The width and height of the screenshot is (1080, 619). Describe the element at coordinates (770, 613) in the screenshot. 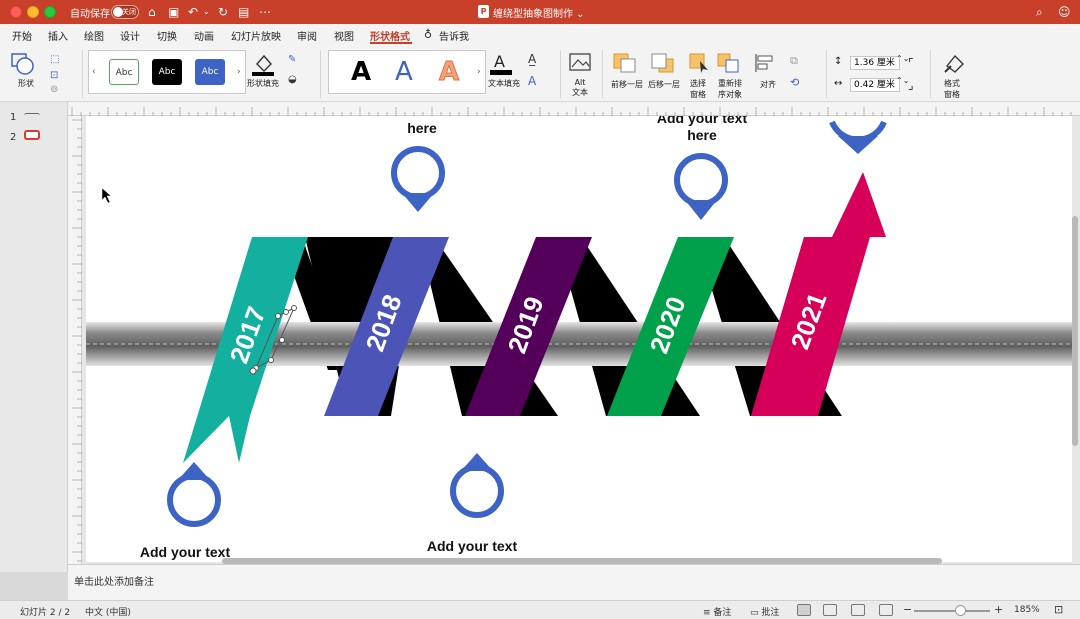

I see `comments-label: 批注` at that location.